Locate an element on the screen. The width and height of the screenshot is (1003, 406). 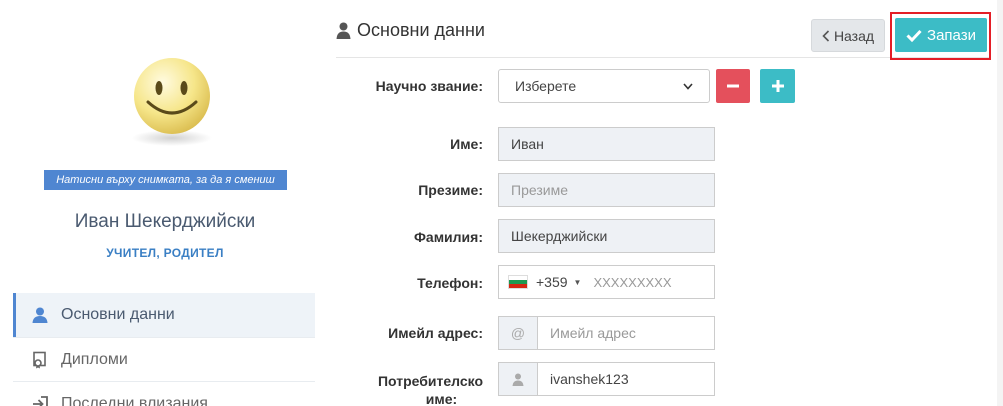
email-field-group: @ Имейл адрес is located at coordinates (606, 333).